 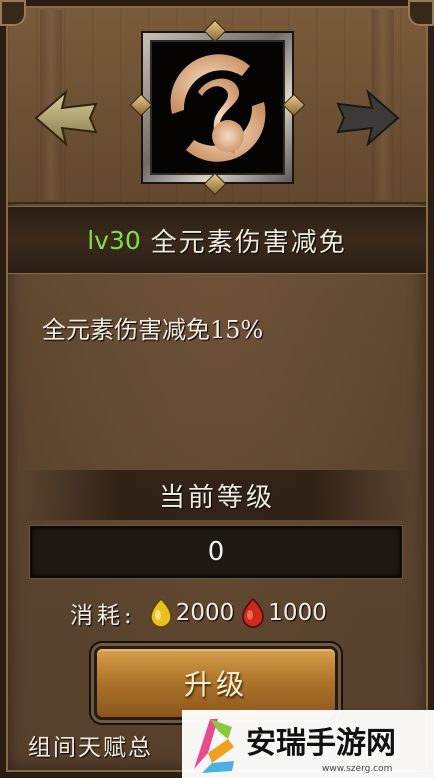 I want to click on arrow-left-icon, so click(x=66, y=118).